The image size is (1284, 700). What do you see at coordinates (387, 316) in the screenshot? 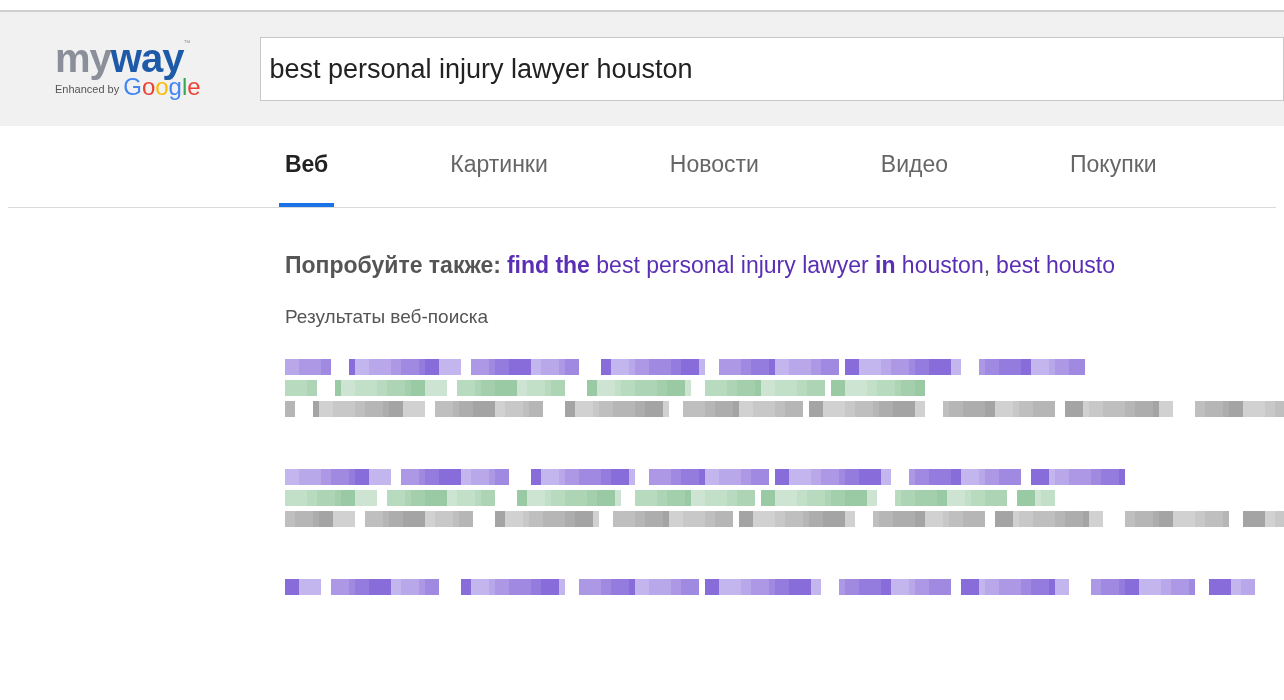
I see `results-heading: Результаты веб-поиска` at bounding box center [387, 316].